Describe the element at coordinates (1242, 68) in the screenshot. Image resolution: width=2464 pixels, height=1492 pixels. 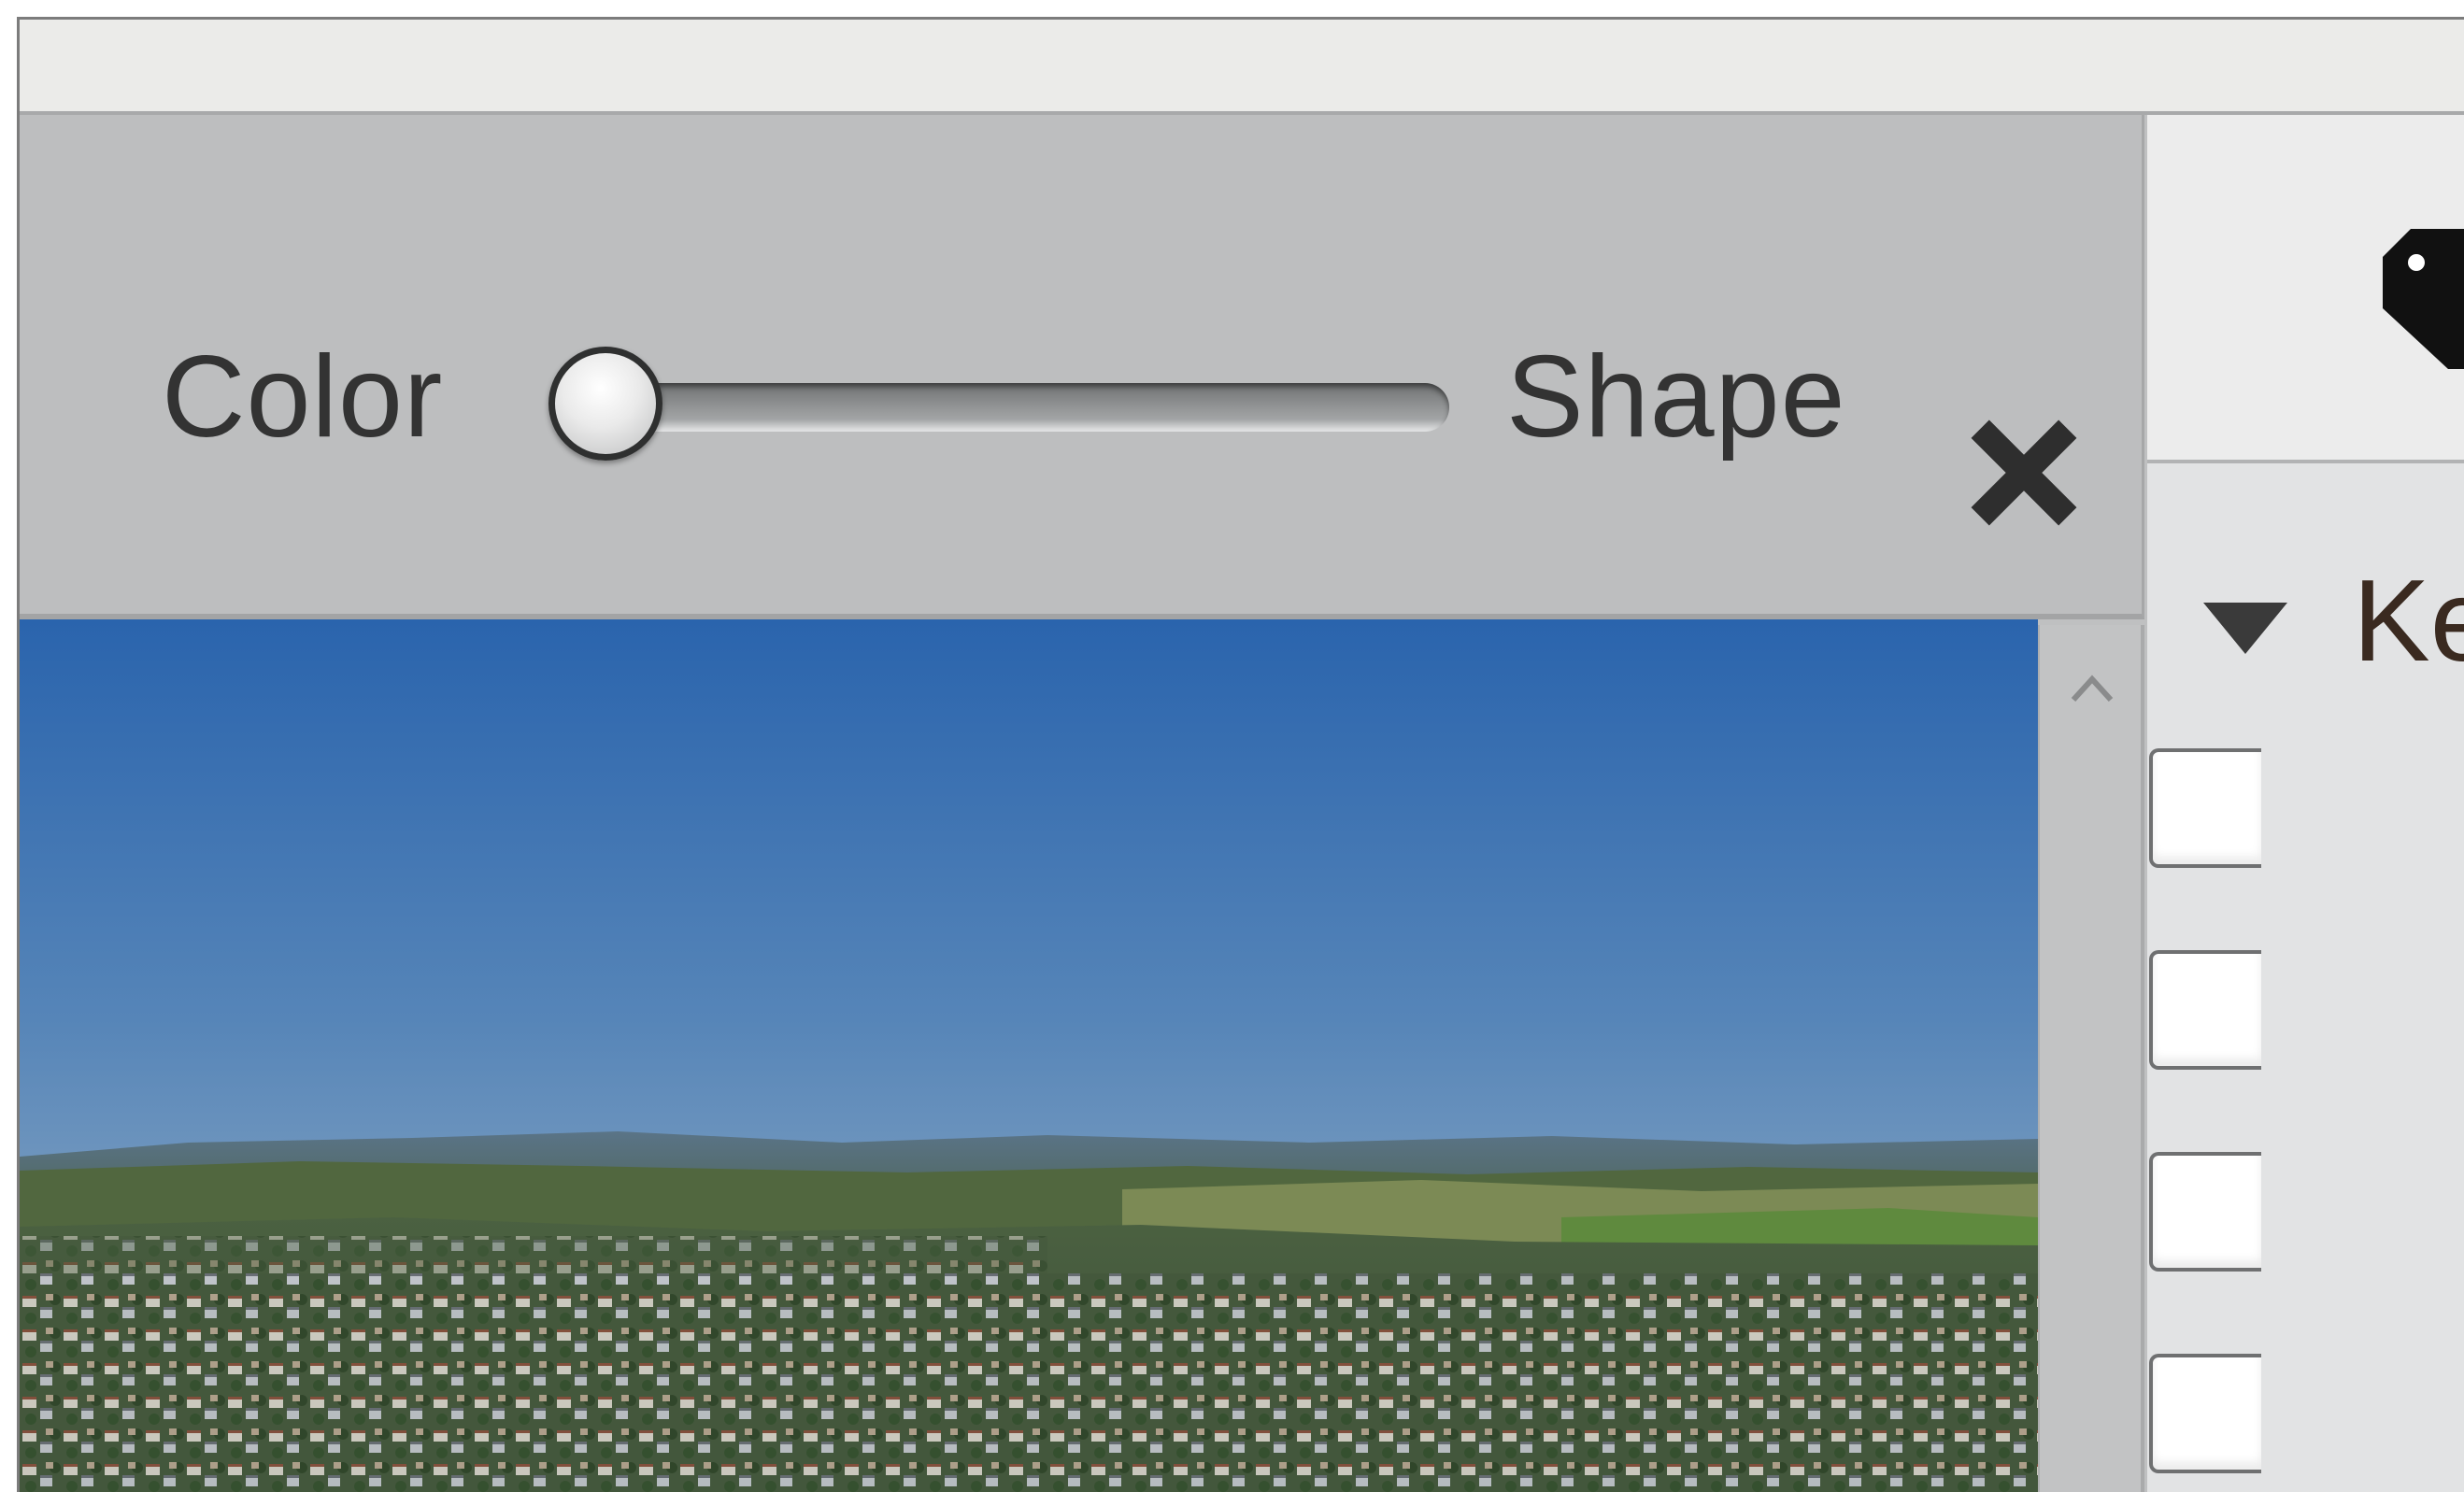
I see `window-titlebar` at that location.